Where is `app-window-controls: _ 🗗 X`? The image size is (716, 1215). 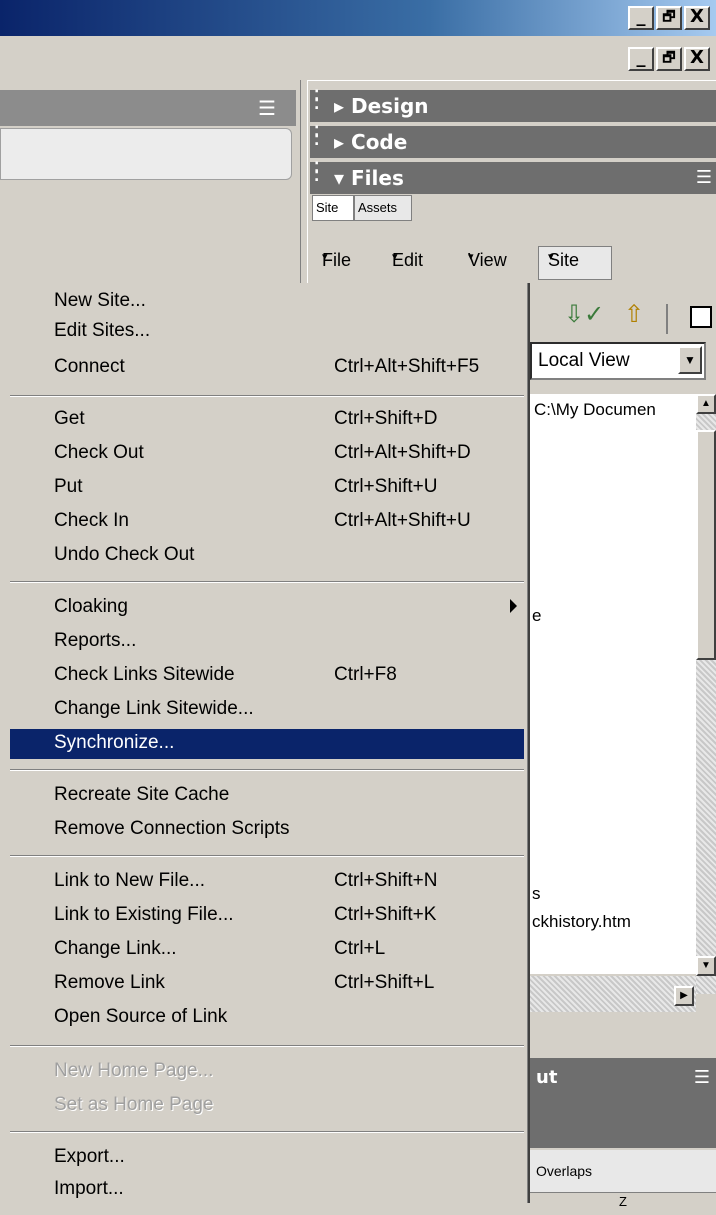 app-window-controls: _ 🗗 X is located at coordinates (670, 18).